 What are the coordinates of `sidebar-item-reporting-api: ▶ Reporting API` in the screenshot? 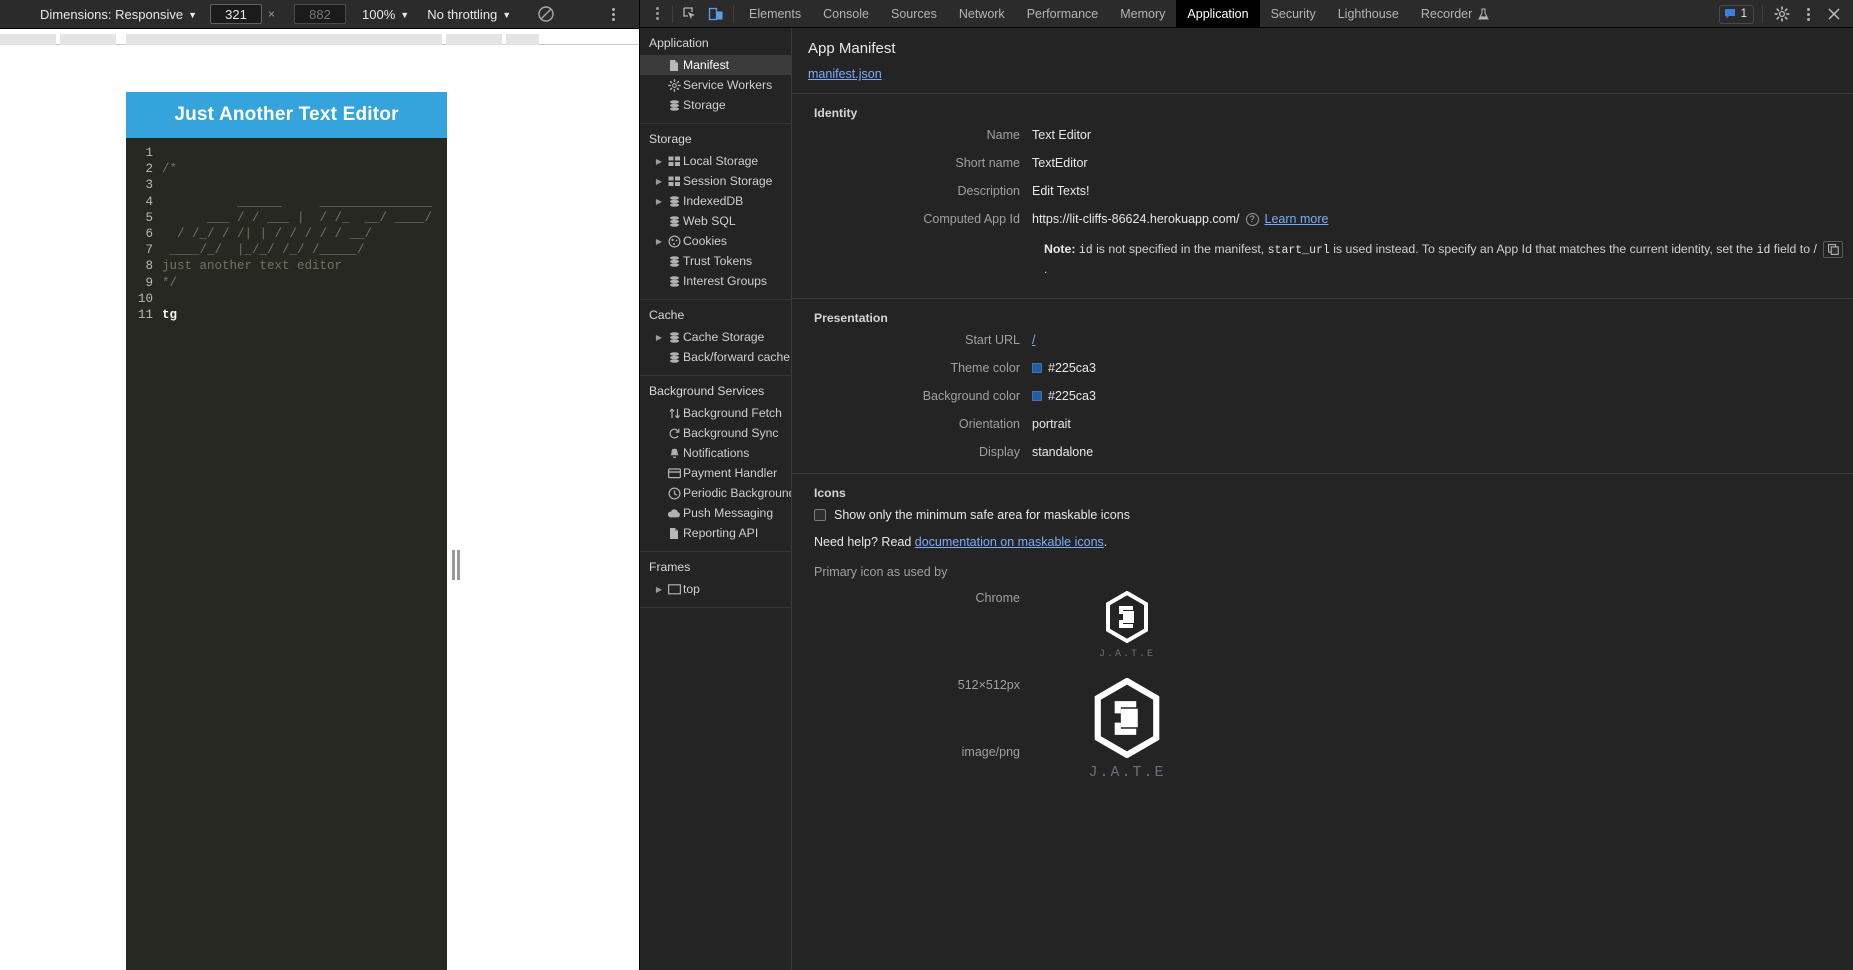 It's located at (715, 533).